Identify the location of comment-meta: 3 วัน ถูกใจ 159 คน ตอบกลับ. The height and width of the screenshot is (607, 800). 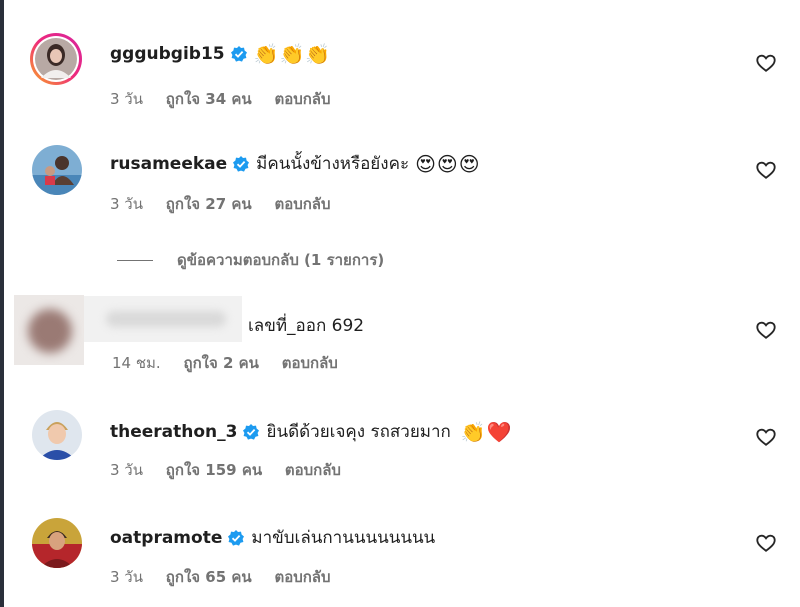
(234, 470).